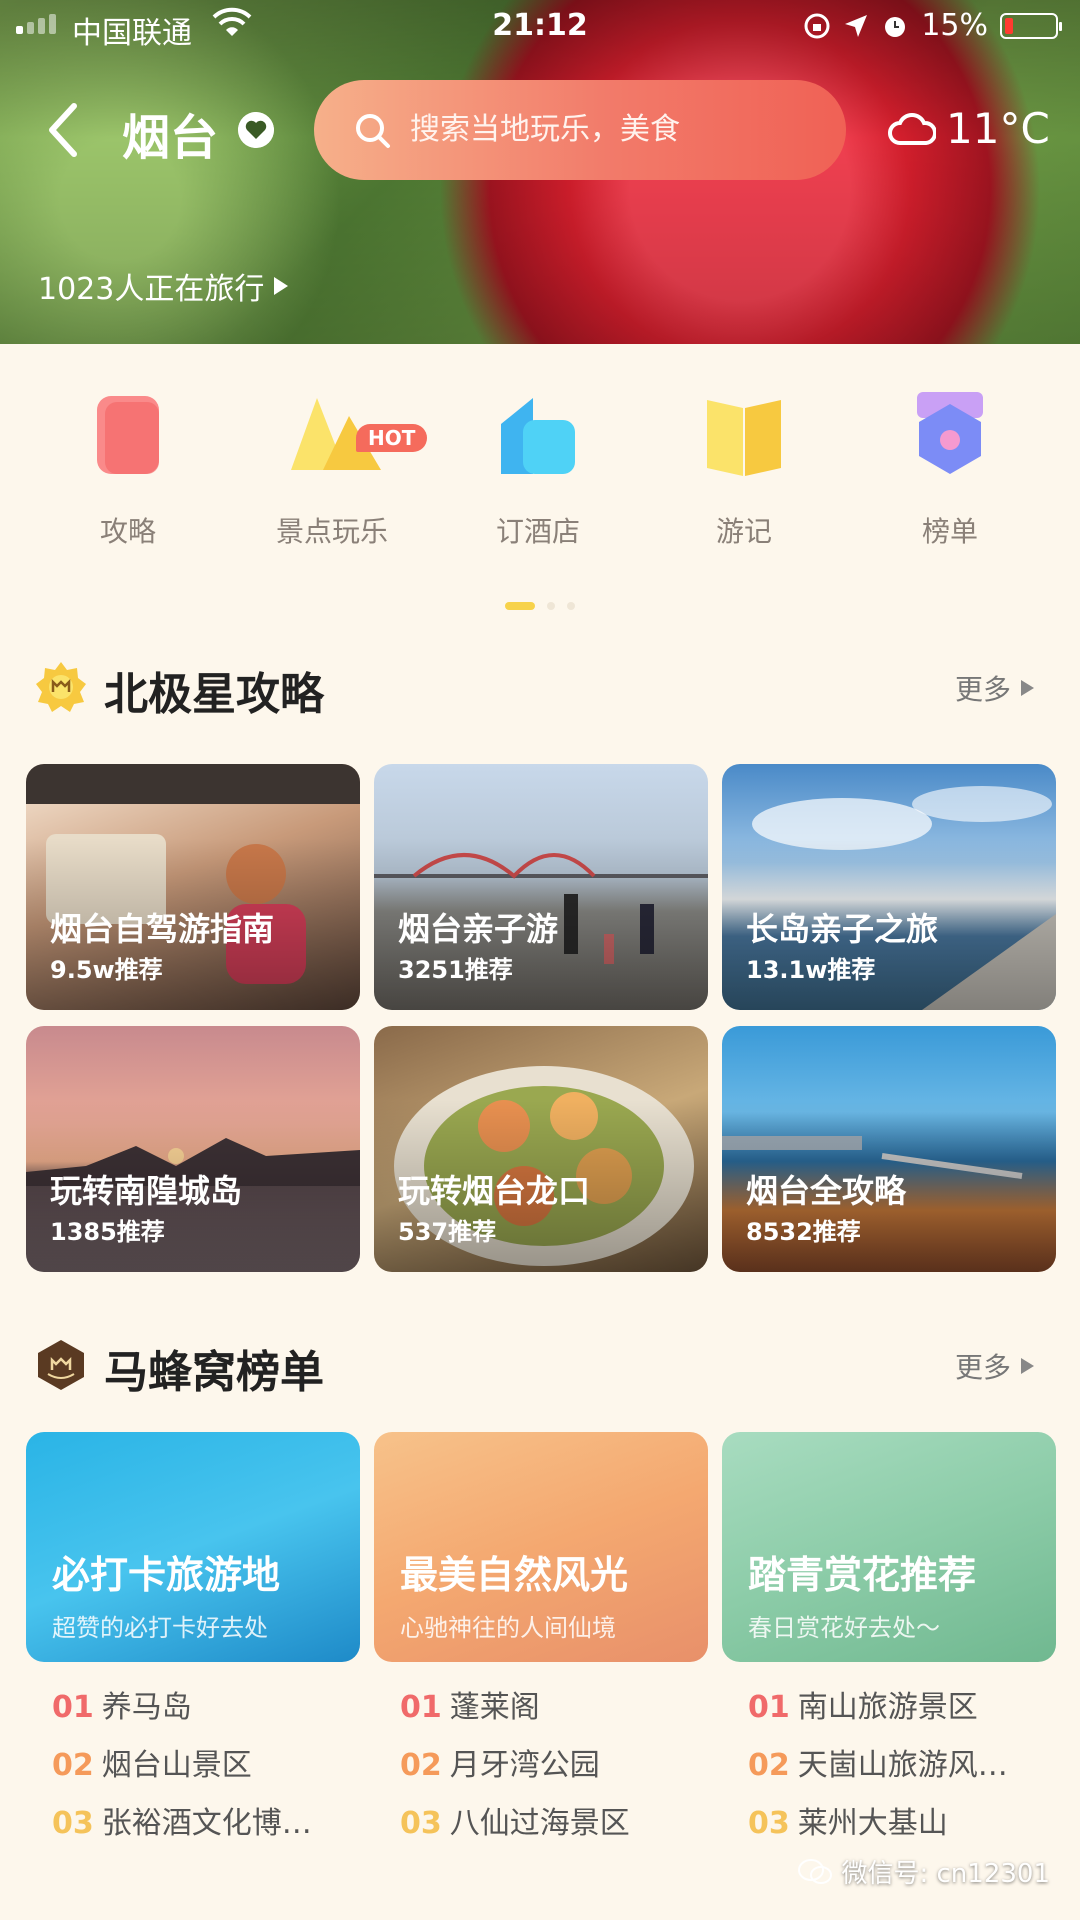 The width and height of the screenshot is (1080, 1920). What do you see at coordinates (567, 1711) in the screenshot?
I see `list-item: 01 蓬莱阁` at bounding box center [567, 1711].